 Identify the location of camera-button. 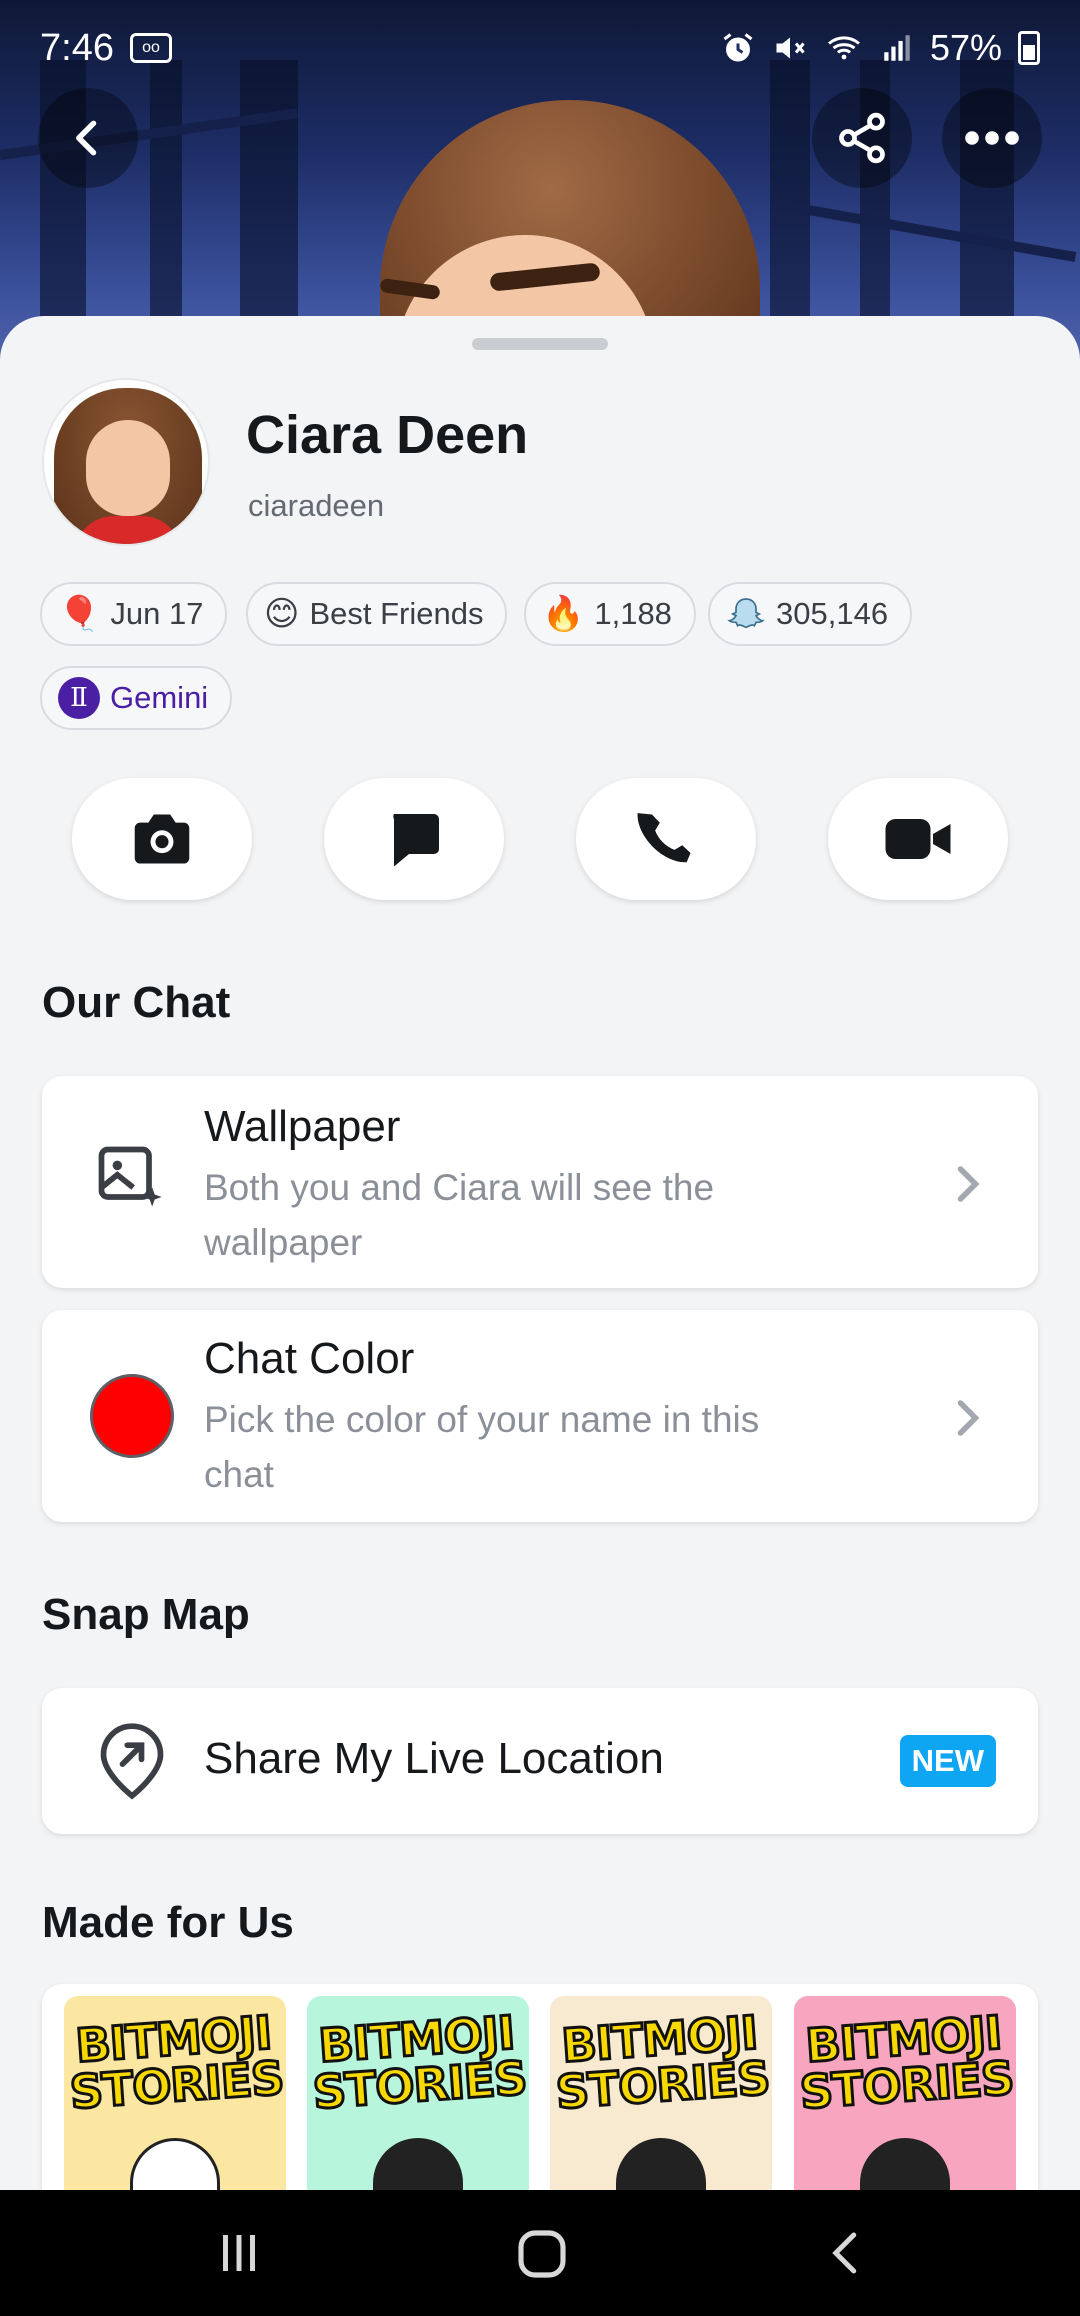
(162, 839).